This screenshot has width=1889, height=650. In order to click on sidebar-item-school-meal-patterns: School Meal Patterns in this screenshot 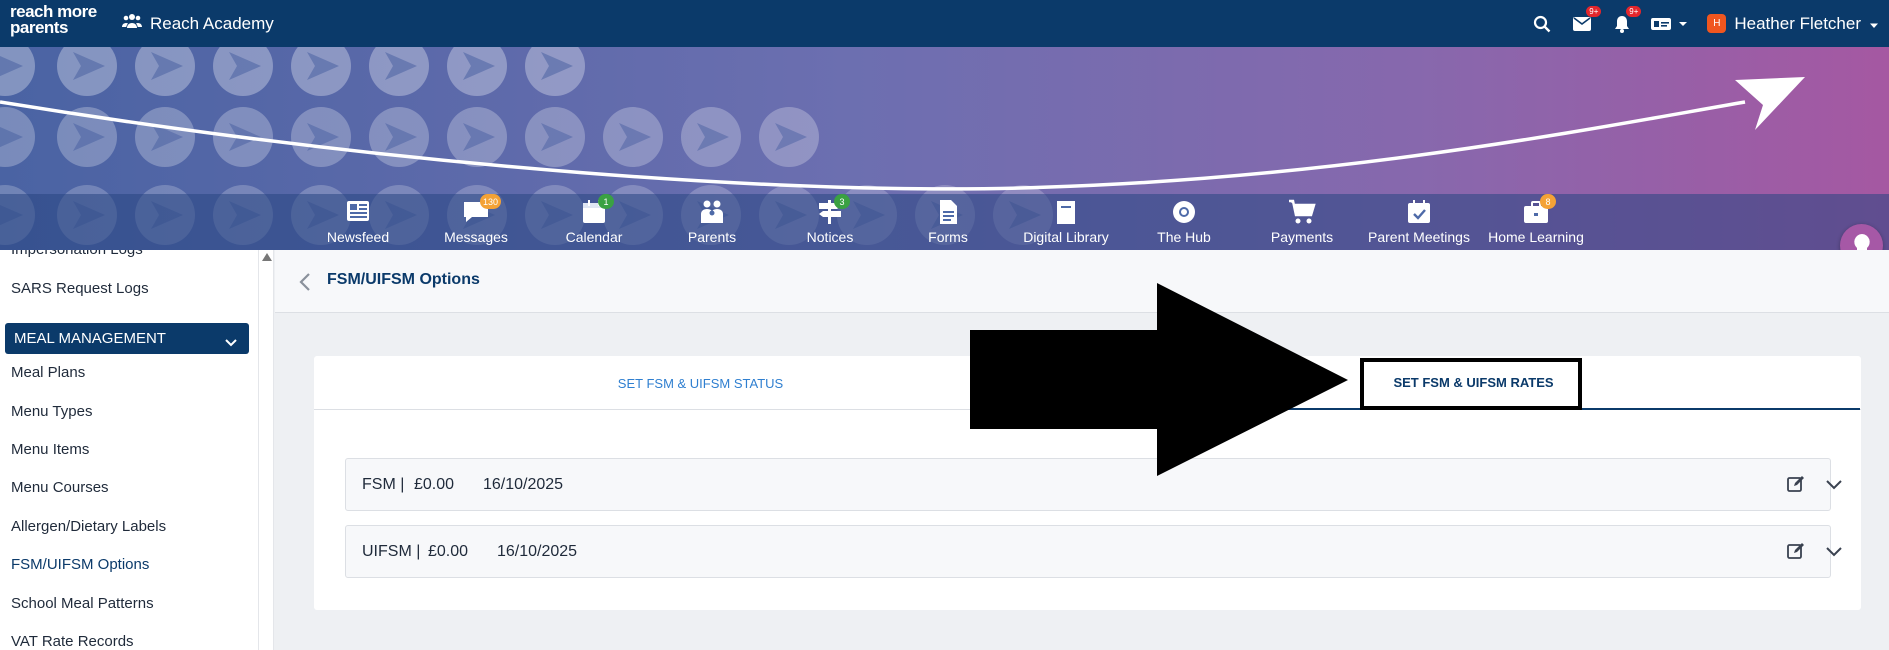, I will do `click(82, 603)`.